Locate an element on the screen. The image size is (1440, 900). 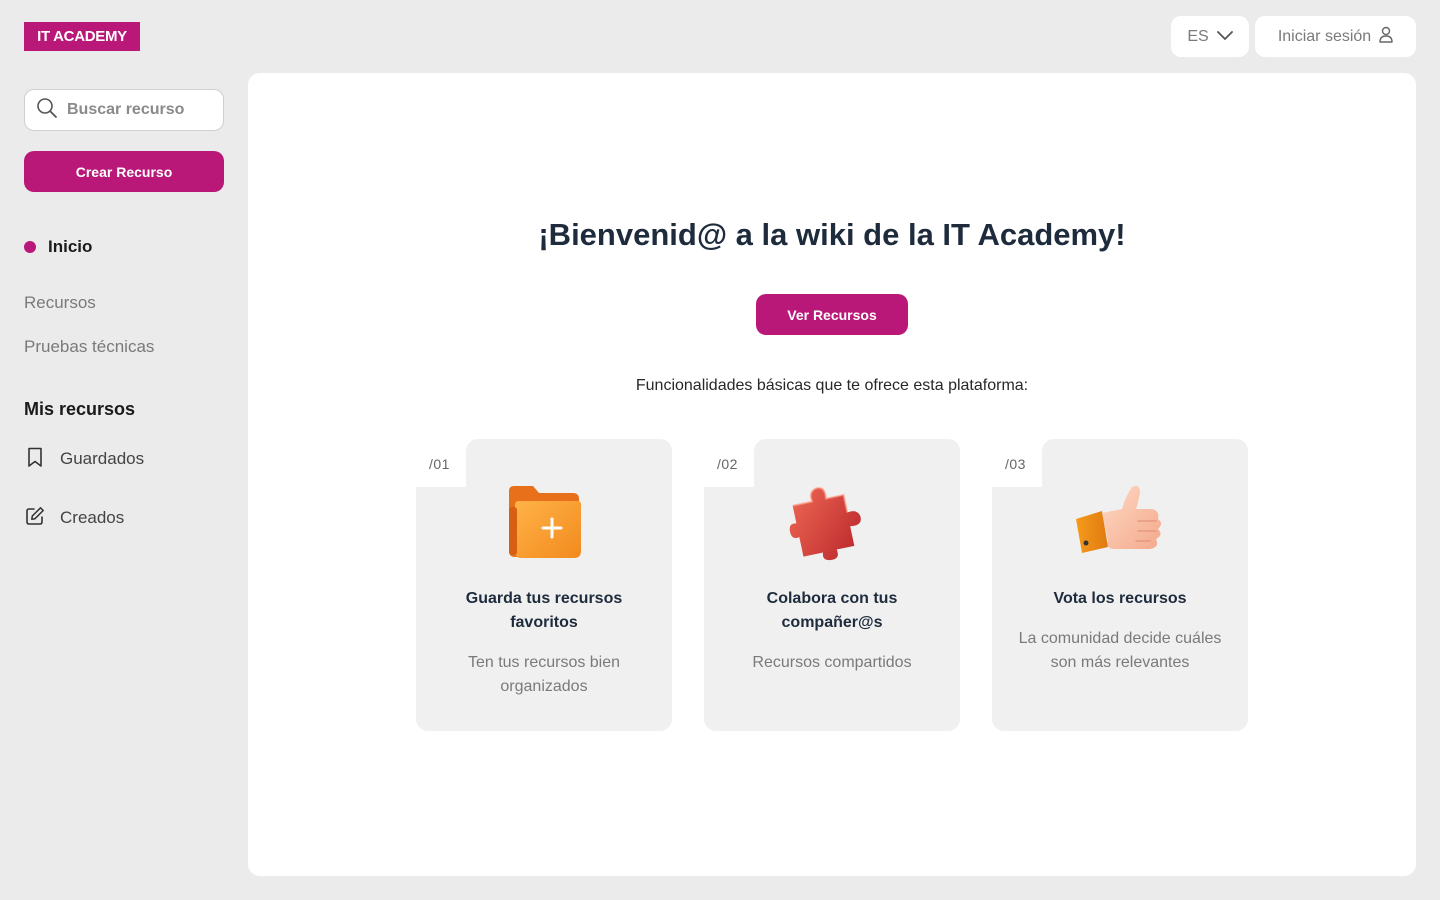
user-icon is located at coordinates (1386, 37).